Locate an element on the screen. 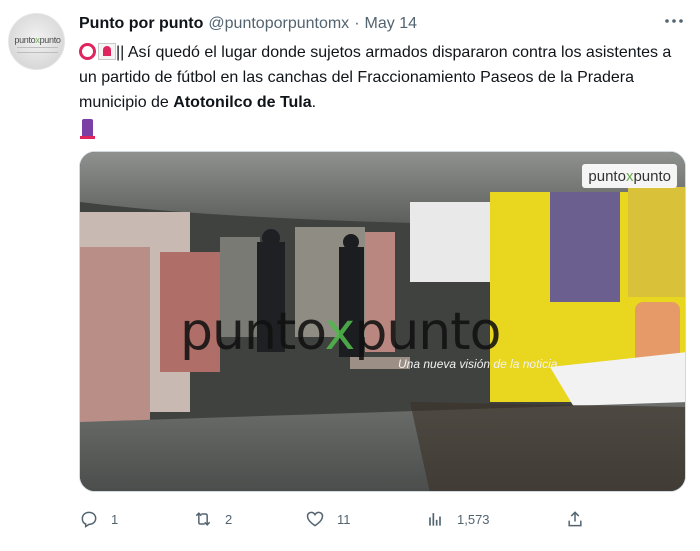 This screenshot has width=700, height=551. more-horizontal-icon is located at coordinates (674, 21).